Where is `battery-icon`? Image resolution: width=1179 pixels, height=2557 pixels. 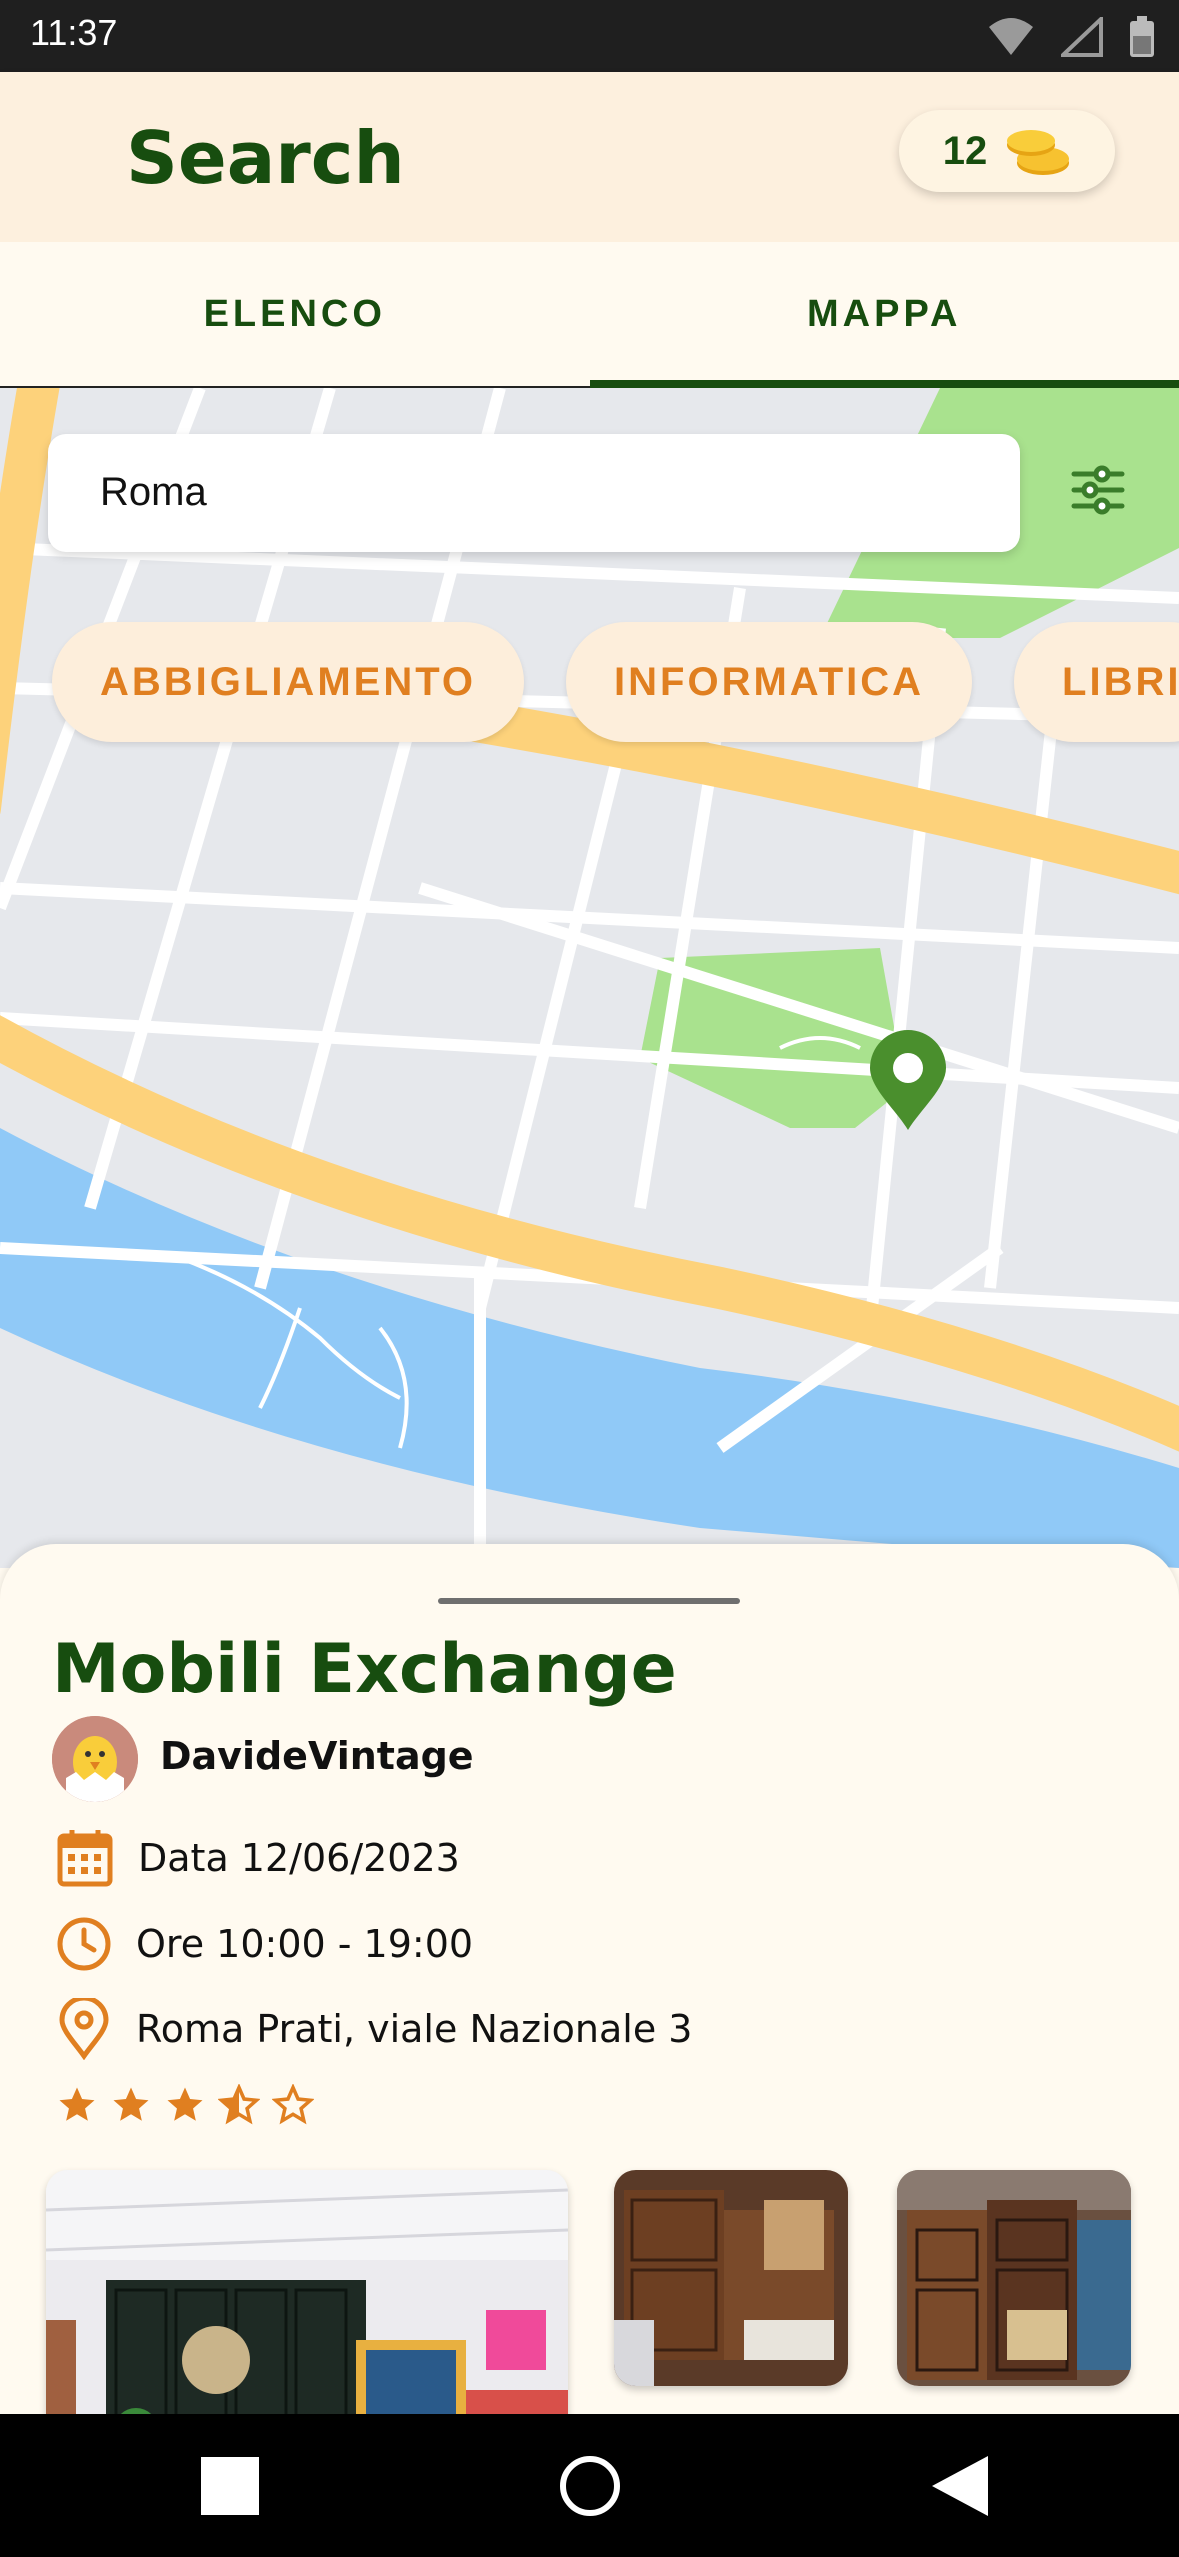 battery-icon is located at coordinates (1142, 36).